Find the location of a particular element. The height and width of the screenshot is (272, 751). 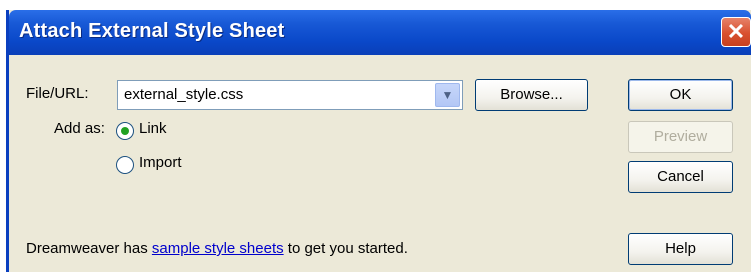

radio-import is located at coordinates (125, 165).